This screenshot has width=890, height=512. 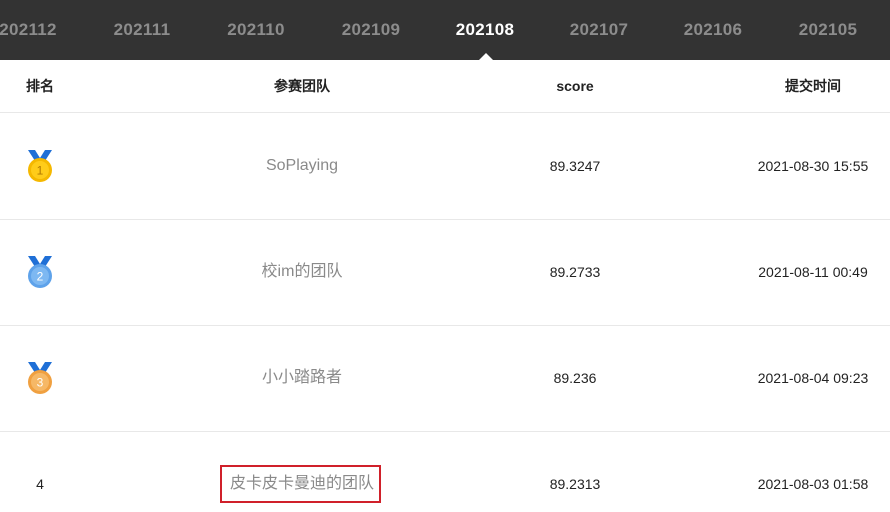 What do you see at coordinates (575, 378) in the screenshot?
I see `score-value: 89.236` at bounding box center [575, 378].